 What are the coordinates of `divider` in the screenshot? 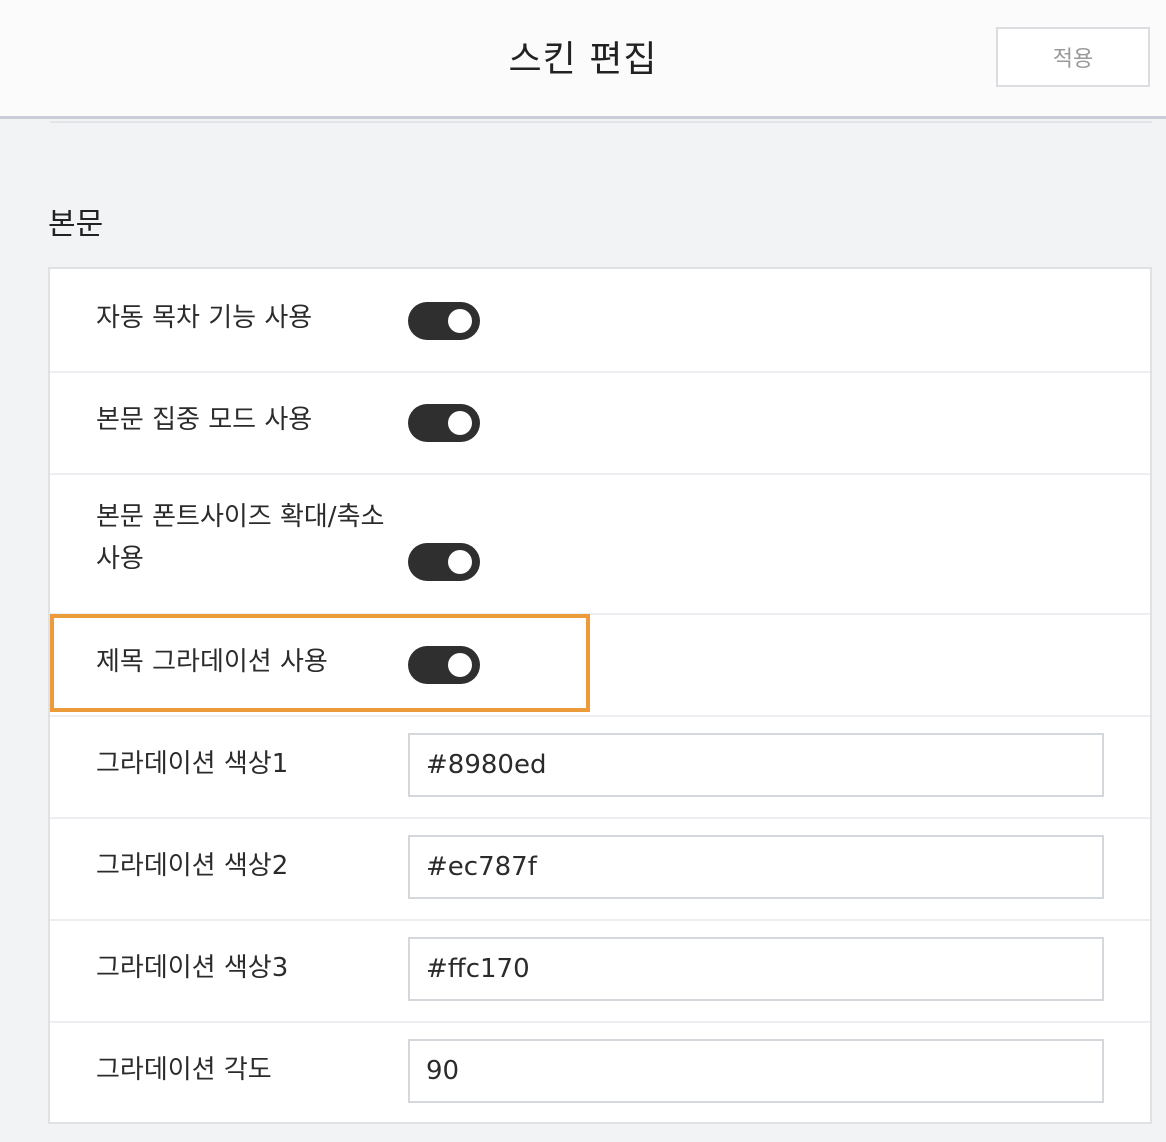 It's located at (601, 122).